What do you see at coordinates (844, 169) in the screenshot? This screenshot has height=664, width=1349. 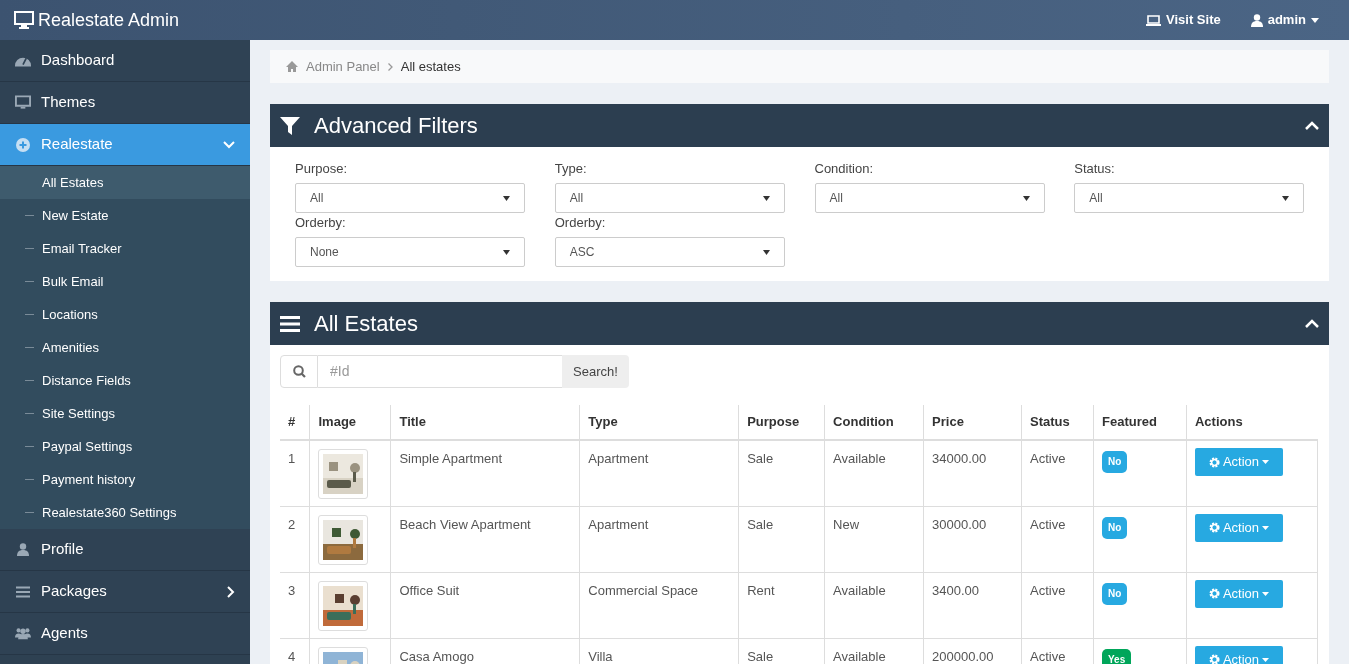 I see `field-label: Condition:` at bounding box center [844, 169].